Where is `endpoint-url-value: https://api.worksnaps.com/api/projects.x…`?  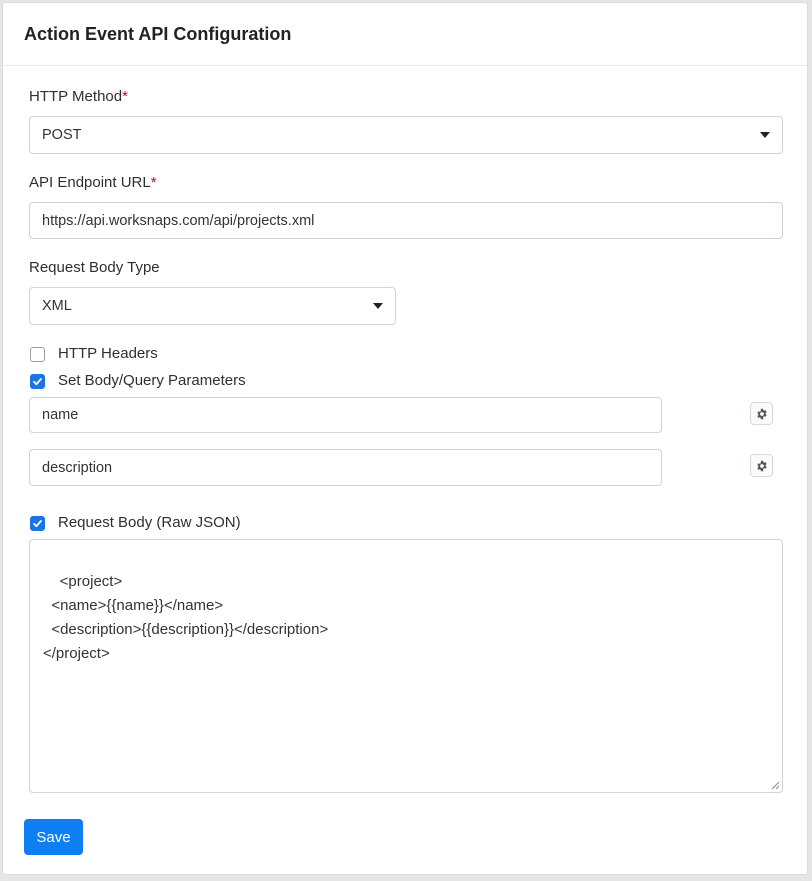
endpoint-url-value: https://api.worksnaps.com/api/projects.x… is located at coordinates (178, 220).